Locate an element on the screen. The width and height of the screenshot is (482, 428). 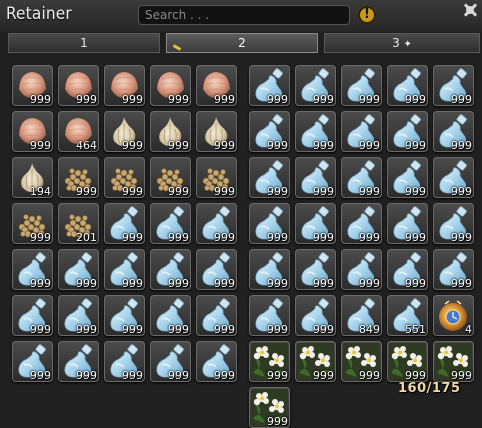
left-grid-slot: 194 is located at coordinates (32, 177).